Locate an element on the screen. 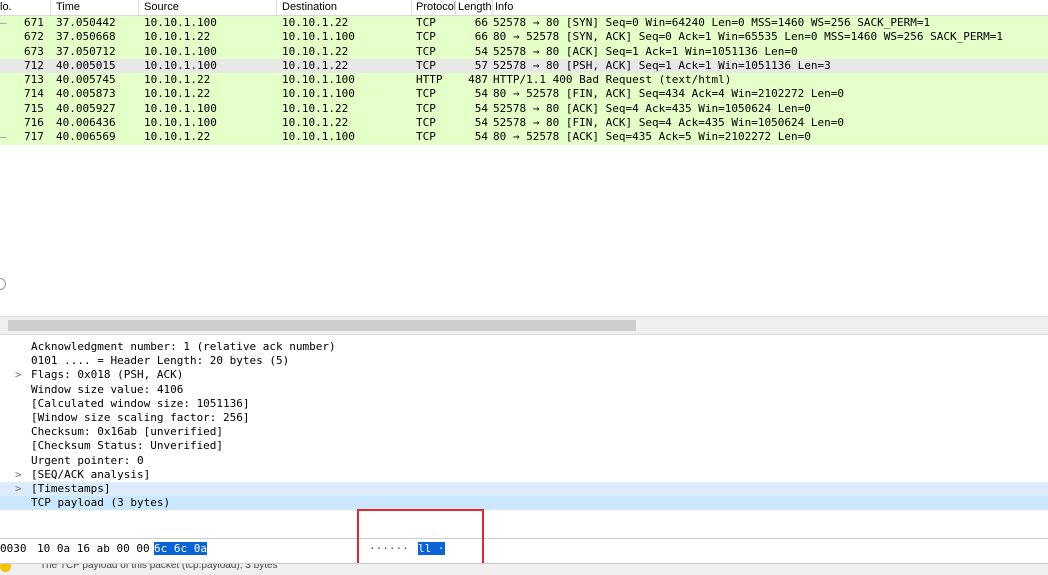 The height and width of the screenshot is (575, 1048). detail-text: [Calculated window size: 1051136] is located at coordinates (140, 403).